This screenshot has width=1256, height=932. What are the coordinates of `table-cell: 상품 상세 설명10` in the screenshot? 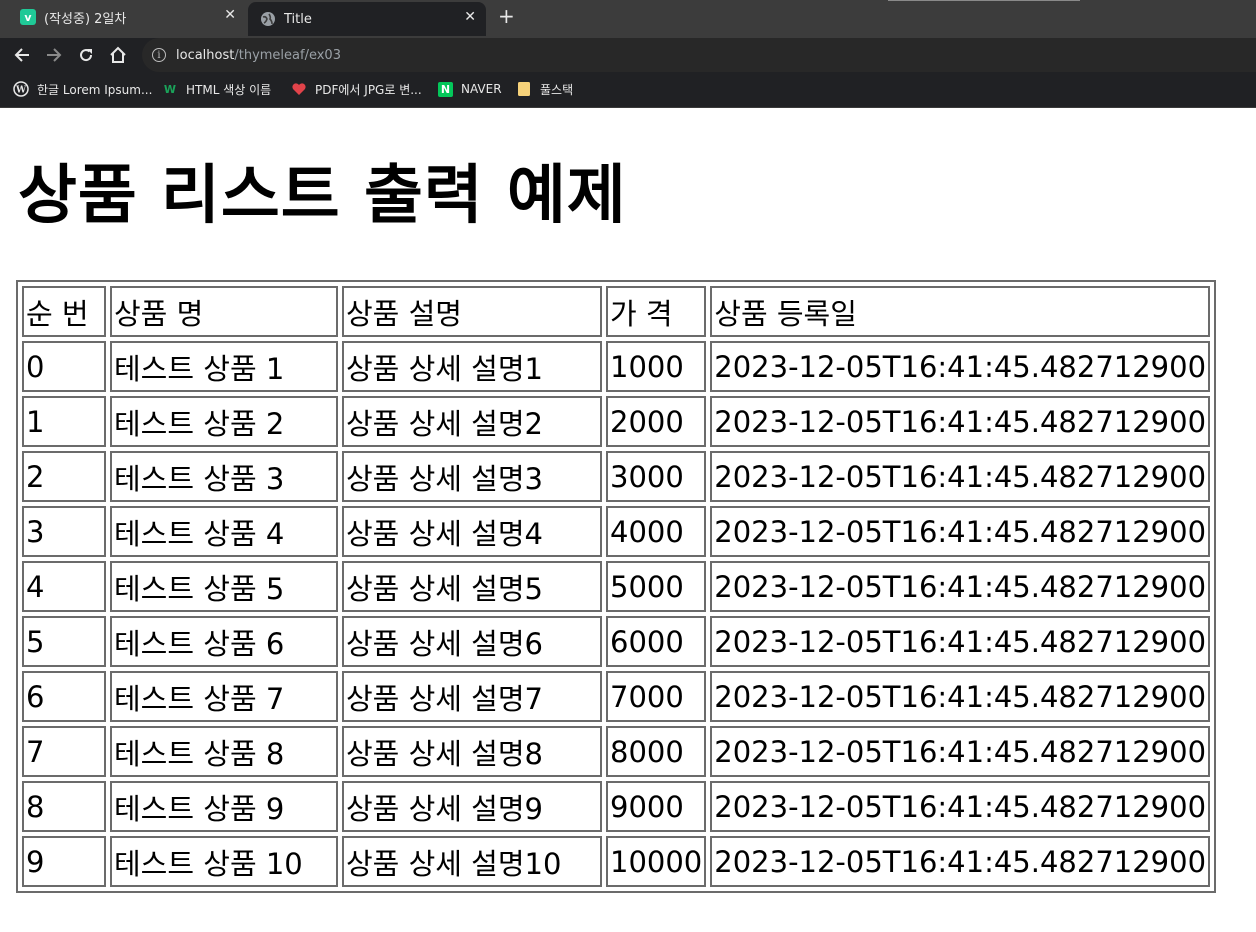 It's located at (472, 861).